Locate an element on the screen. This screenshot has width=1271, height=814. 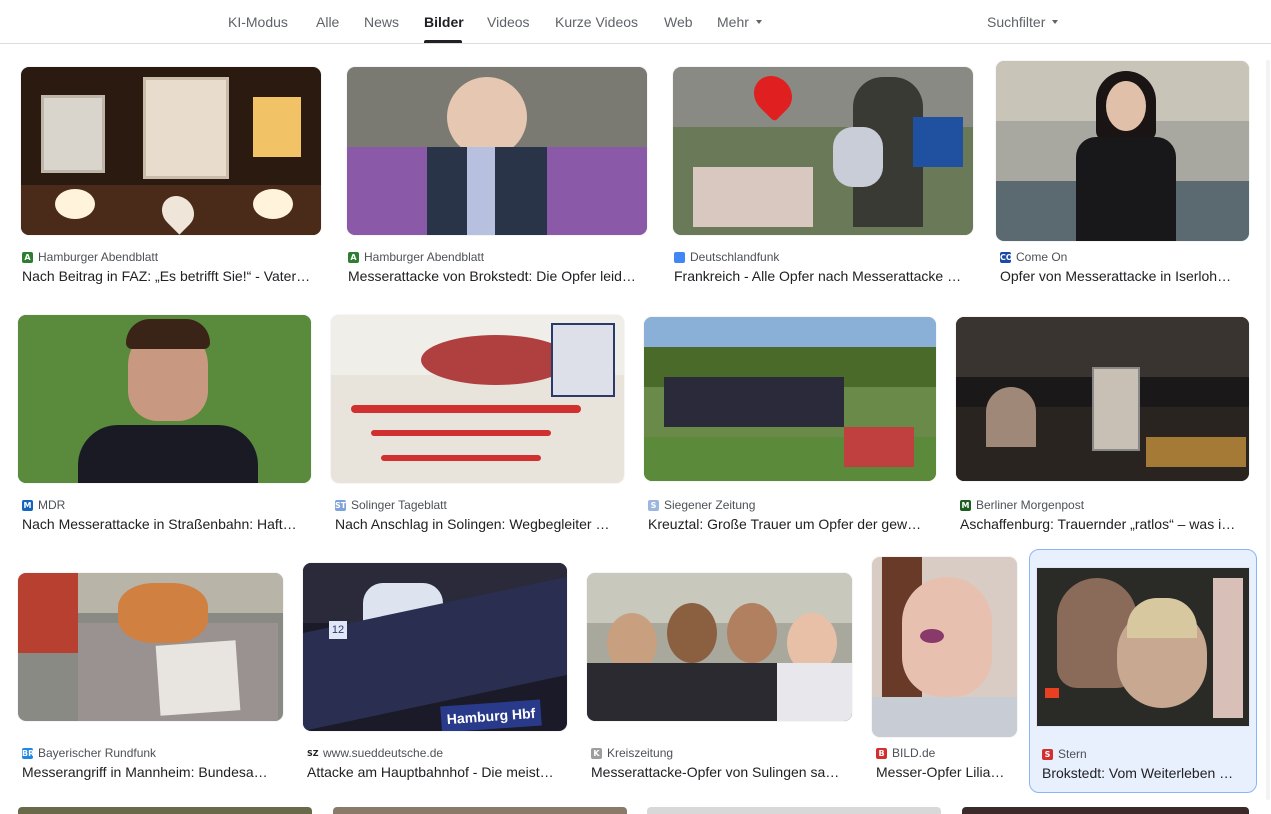
platform-number: 12 is located at coordinates (338, 630).